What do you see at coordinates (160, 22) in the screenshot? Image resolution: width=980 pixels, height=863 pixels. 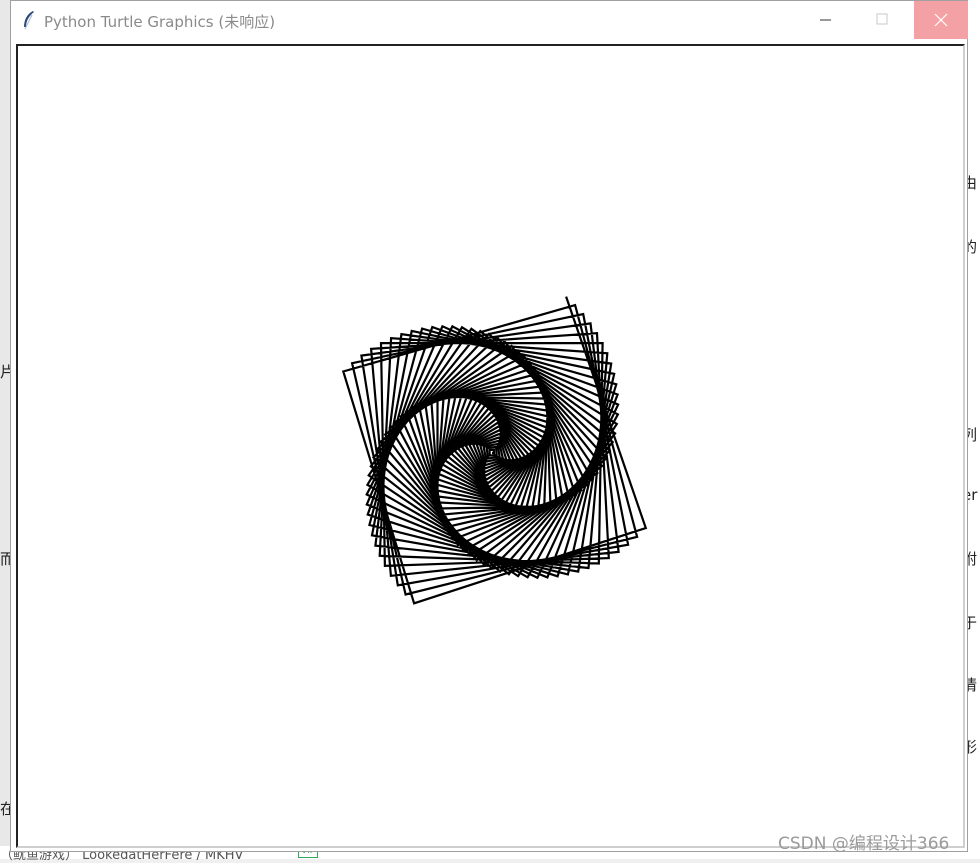 I see `window-title: Python Turtle Graphics (未响应)` at bounding box center [160, 22].